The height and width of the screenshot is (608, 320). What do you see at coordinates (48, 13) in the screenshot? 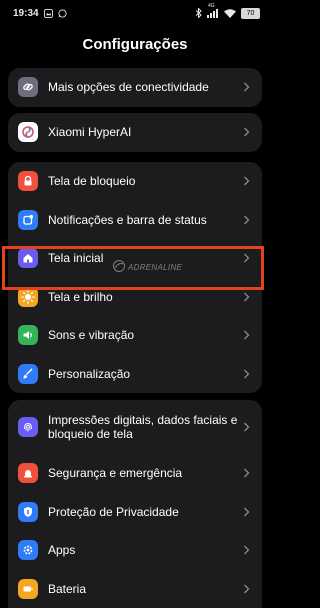
I see `gallery-notification-icon` at bounding box center [48, 13].